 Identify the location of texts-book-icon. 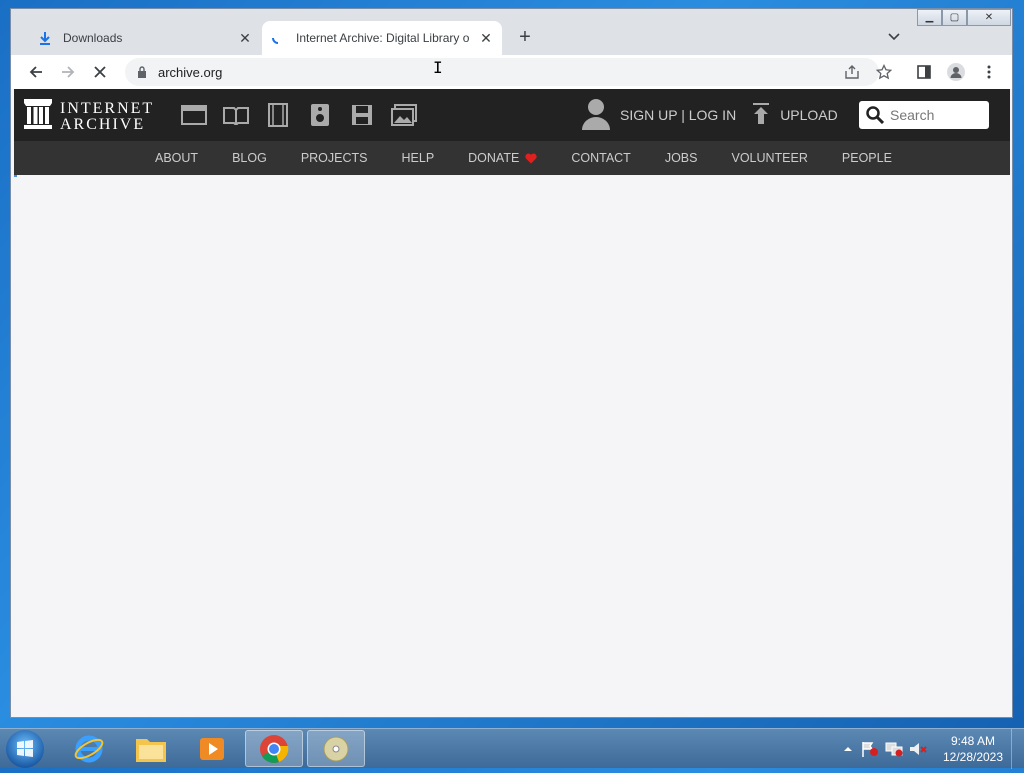
(236, 115).